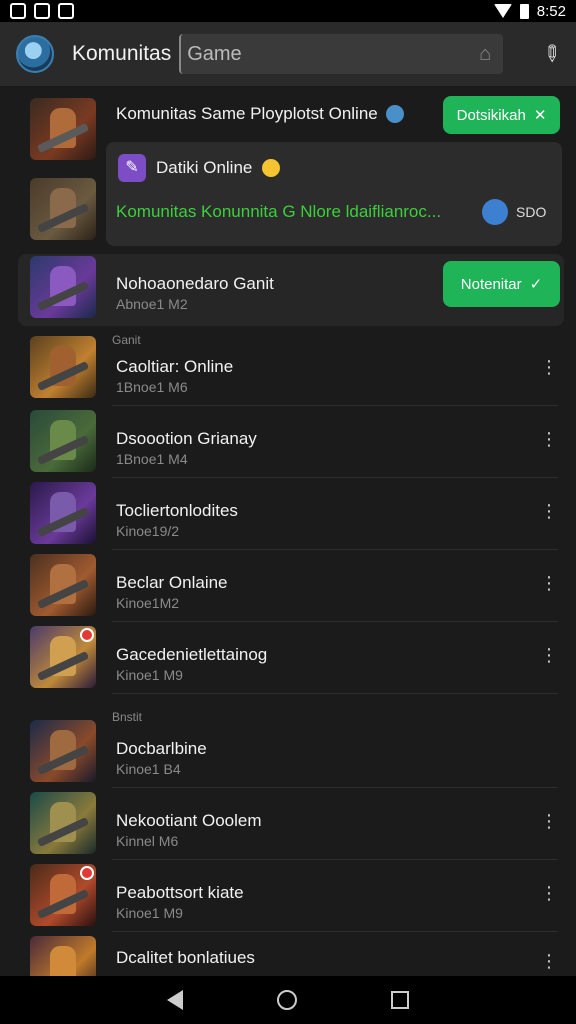  I want to click on wifi-icon, so click(502, 11).